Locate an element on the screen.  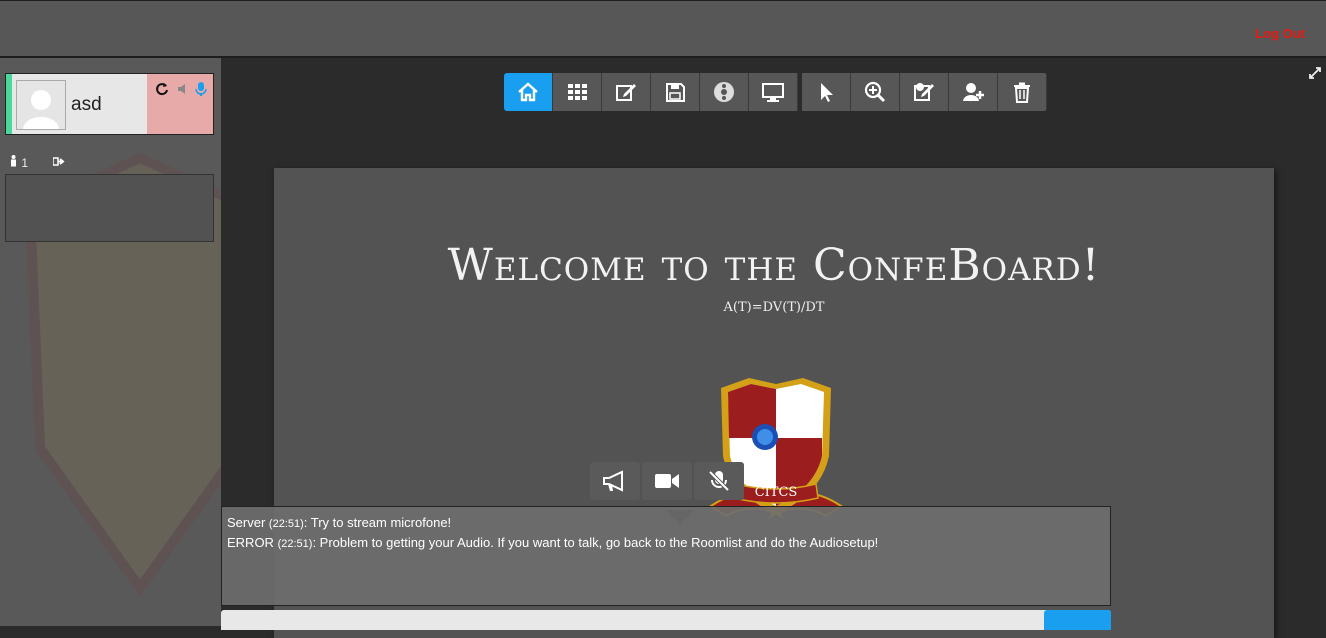
pointer-icon is located at coordinates (827, 92).